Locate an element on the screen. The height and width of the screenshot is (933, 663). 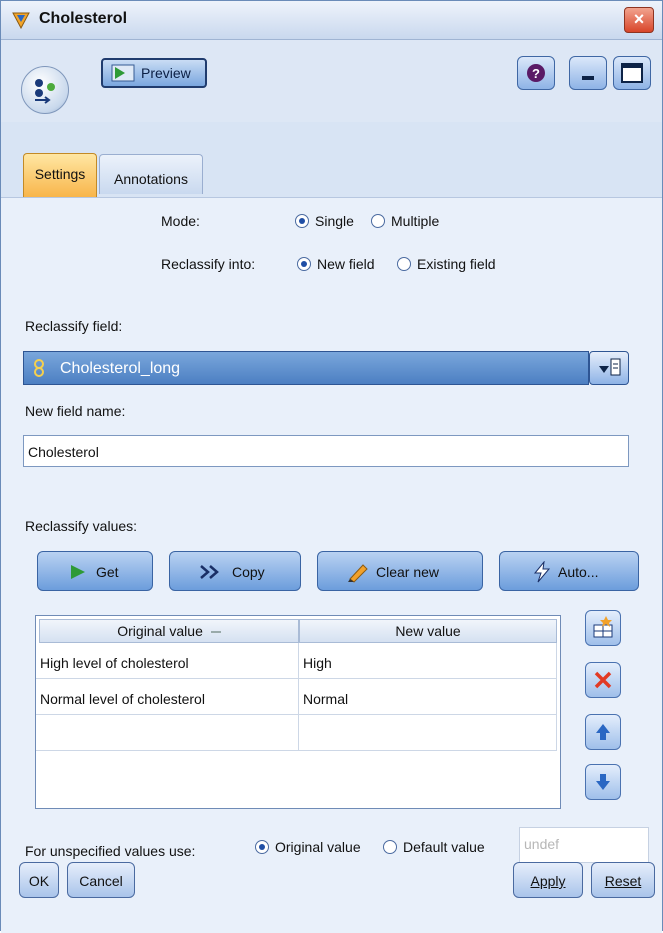
mode-single-label: Single is located at coordinates (334, 221).